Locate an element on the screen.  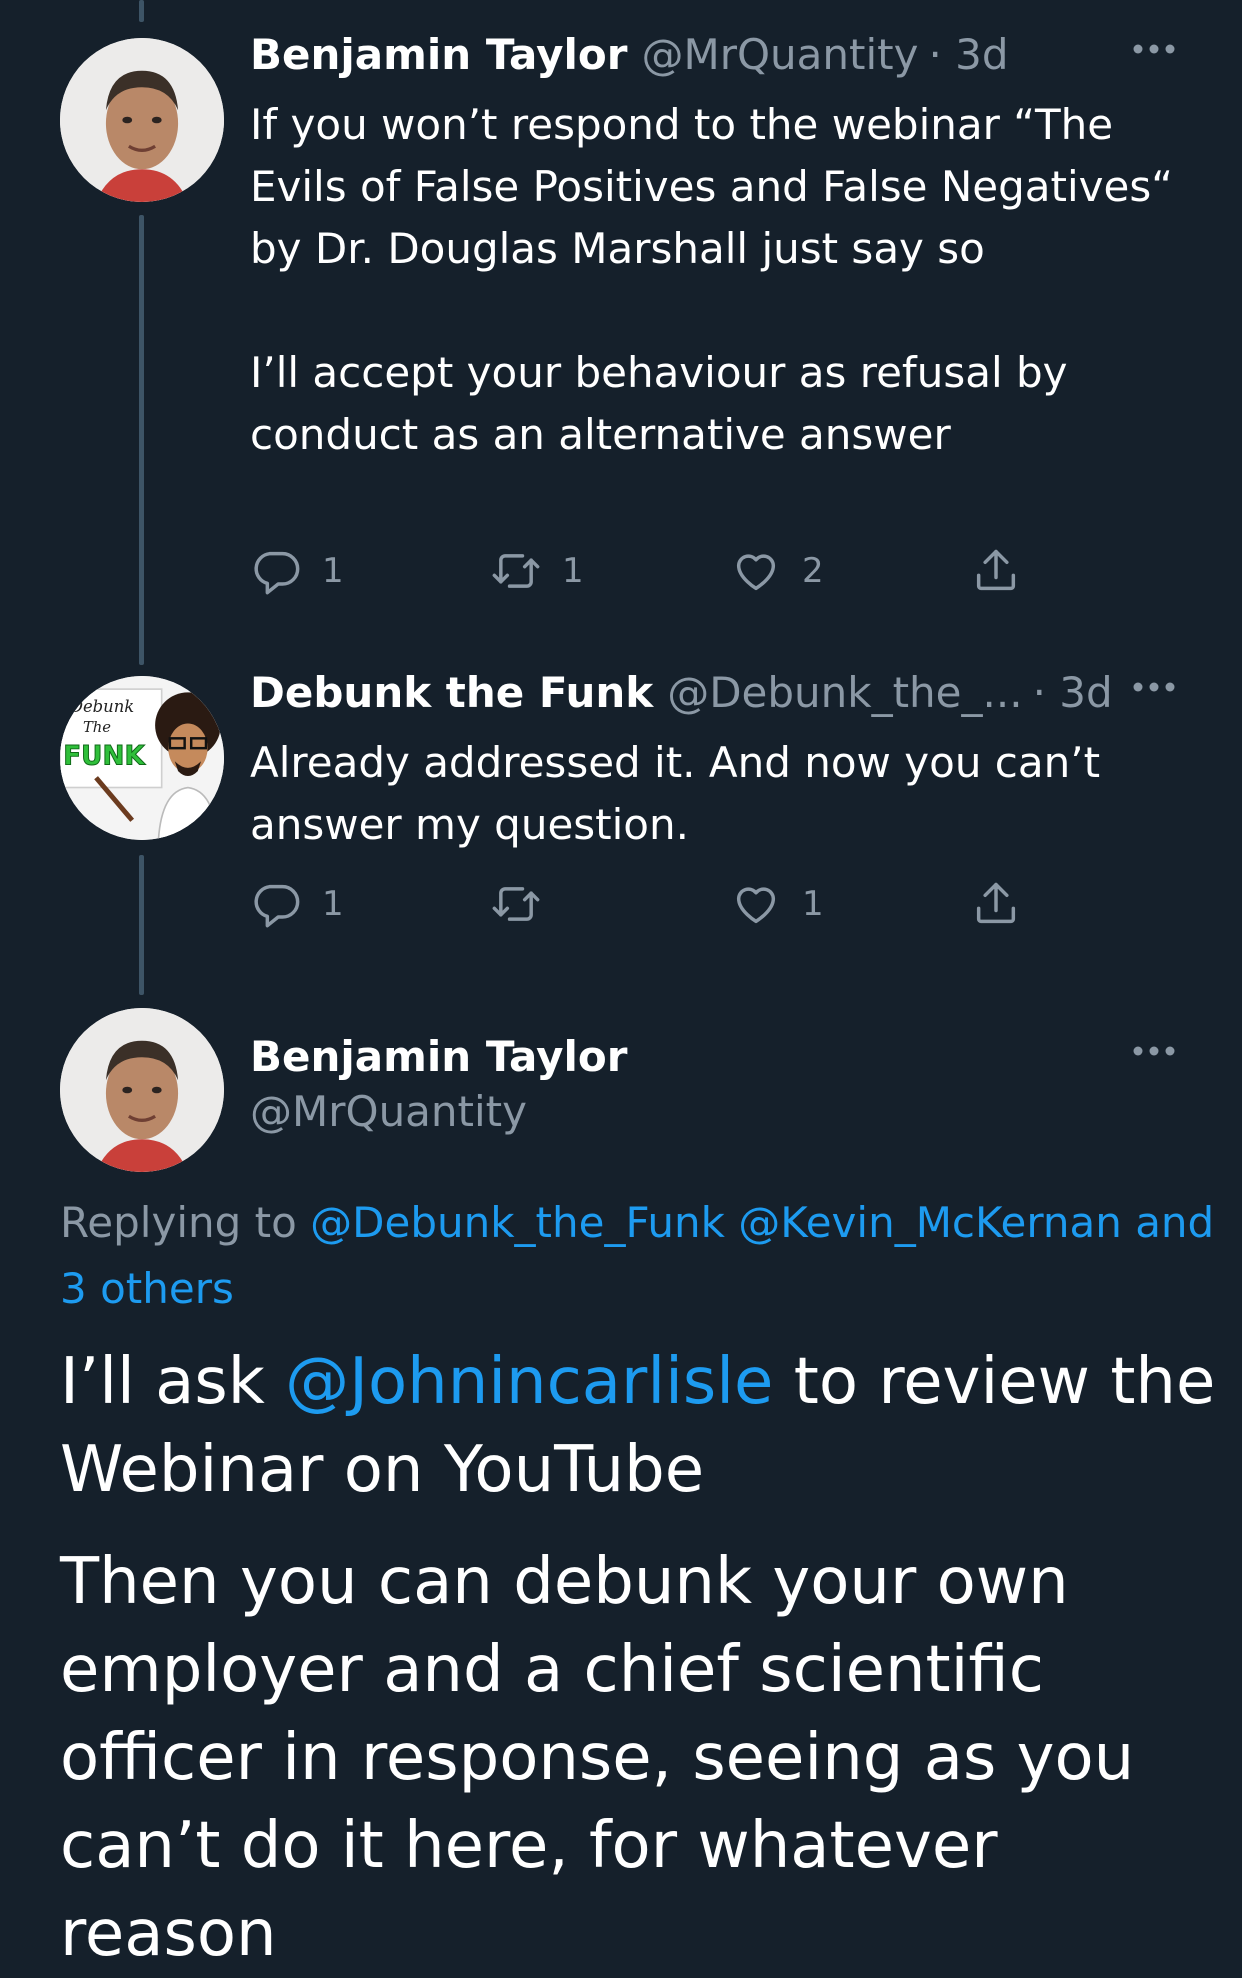
tweet-header: Debunk the Funk @Debunk_the_... · 3d is located at coordinates (681, 692).